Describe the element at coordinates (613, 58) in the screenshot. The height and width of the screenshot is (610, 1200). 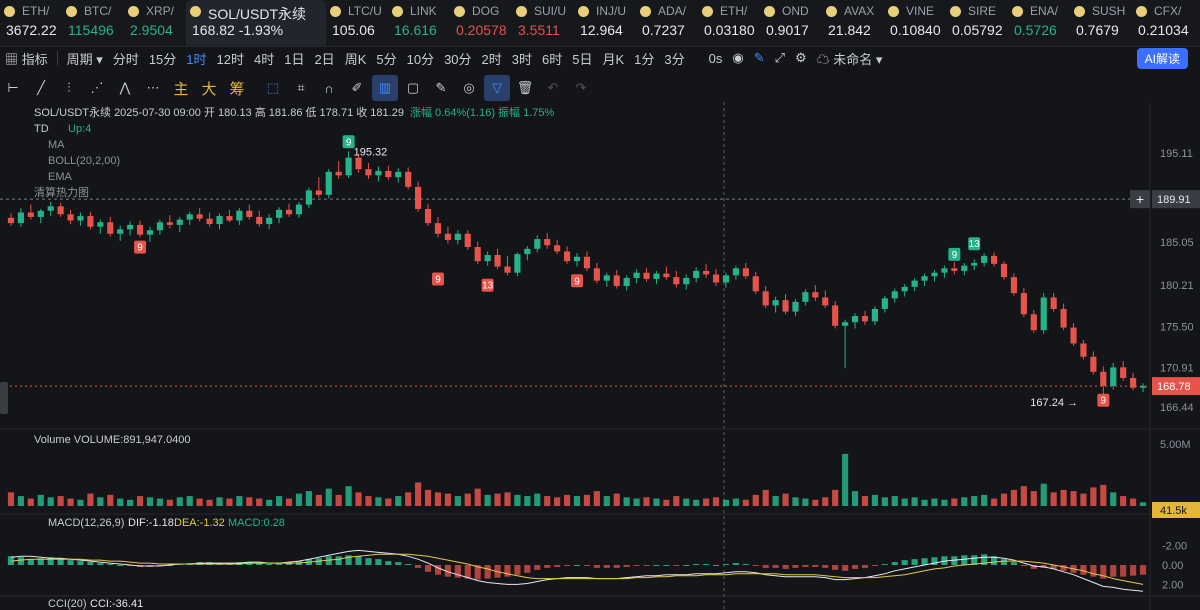
I see `interval-option: 月K` at that location.